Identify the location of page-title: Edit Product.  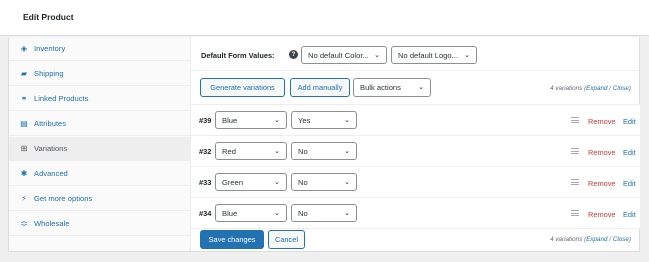
(48, 17).